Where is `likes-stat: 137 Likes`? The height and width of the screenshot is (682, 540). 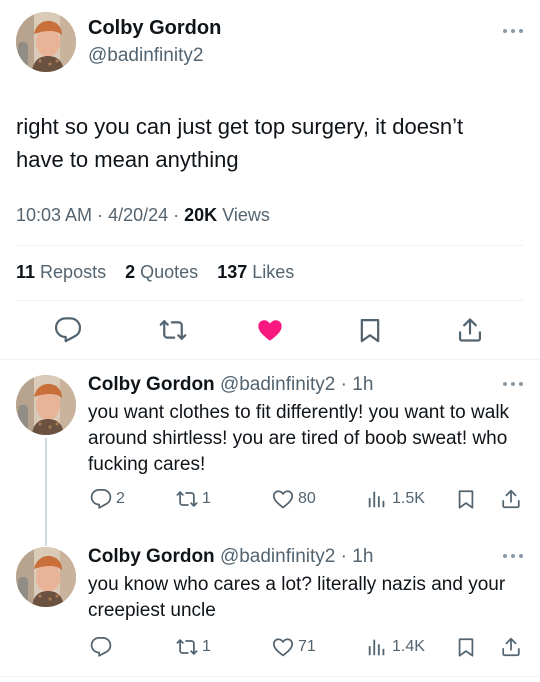
likes-stat: 137 Likes is located at coordinates (255, 272).